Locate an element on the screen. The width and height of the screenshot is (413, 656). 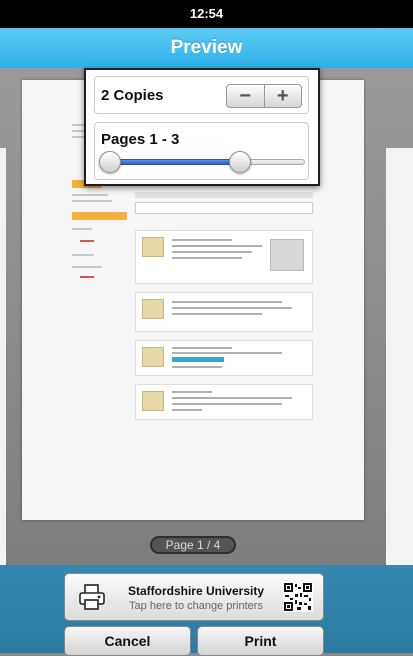
print-options-popover: 2 Copies − + Pages 1 - 3 is located at coordinates (202, 127).